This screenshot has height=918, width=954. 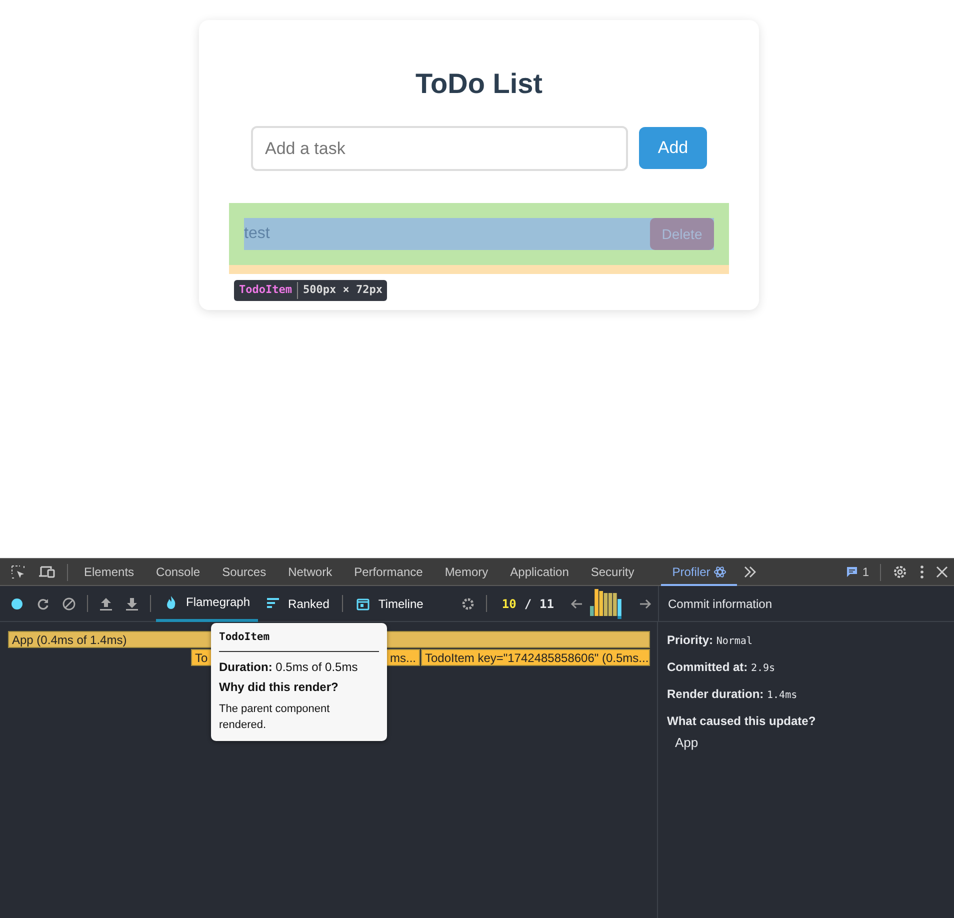 I want to click on reason-text: The parent component rendered., so click(x=275, y=718).